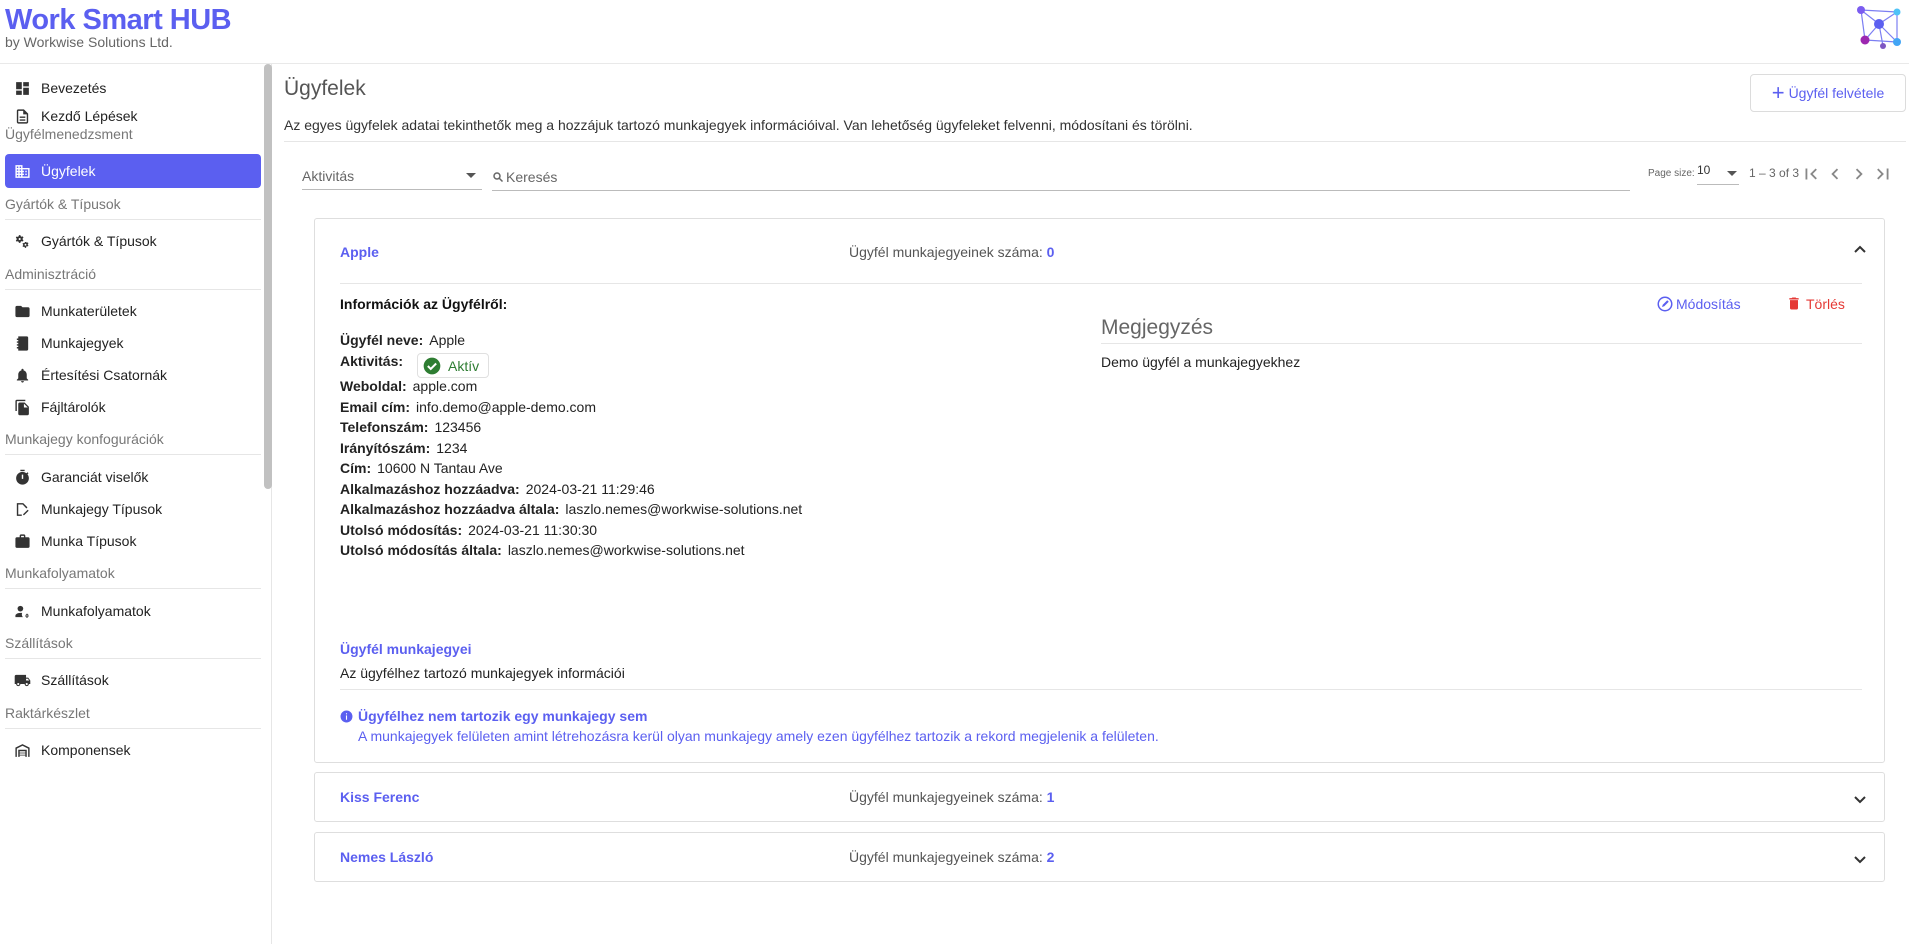 The height and width of the screenshot is (944, 1909). What do you see at coordinates (89, 116) in the screenshot?
I see `sidebar-item-label: Kezdő Lépések` at bounding box center [89, 116].